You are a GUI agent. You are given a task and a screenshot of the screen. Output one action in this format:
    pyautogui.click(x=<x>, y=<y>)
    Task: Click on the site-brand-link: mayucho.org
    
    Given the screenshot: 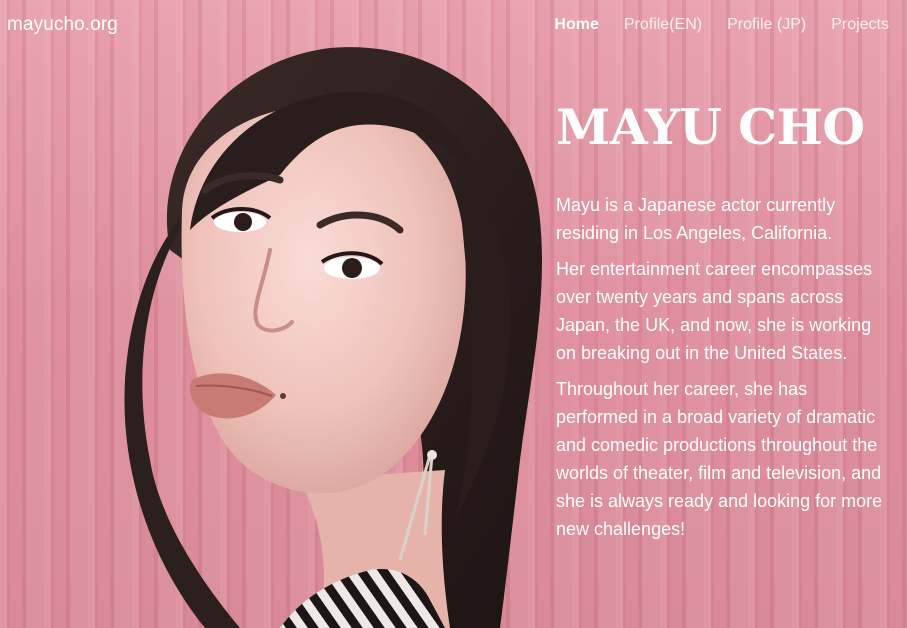 What is the action you would take?
    pyautogui.click(x=62, y=25)
    